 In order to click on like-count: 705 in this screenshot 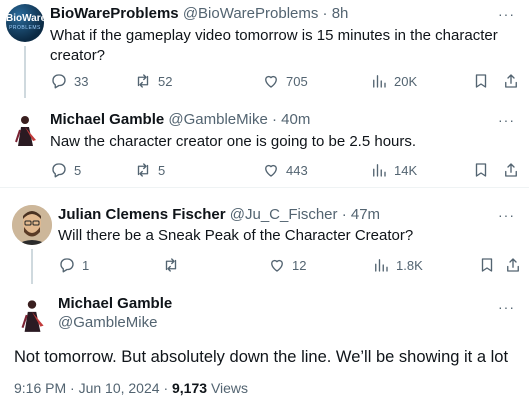, I will do `click(297, 81)`.